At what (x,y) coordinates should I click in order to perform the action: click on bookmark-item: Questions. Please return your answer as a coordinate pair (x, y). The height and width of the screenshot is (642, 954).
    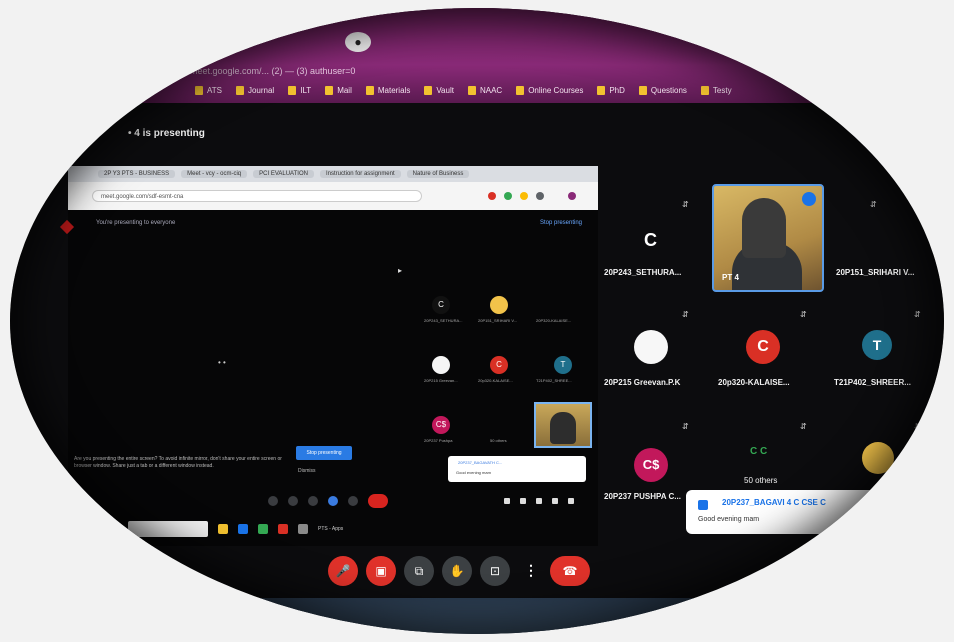
    Looking at the image, I should click on (662, 90).